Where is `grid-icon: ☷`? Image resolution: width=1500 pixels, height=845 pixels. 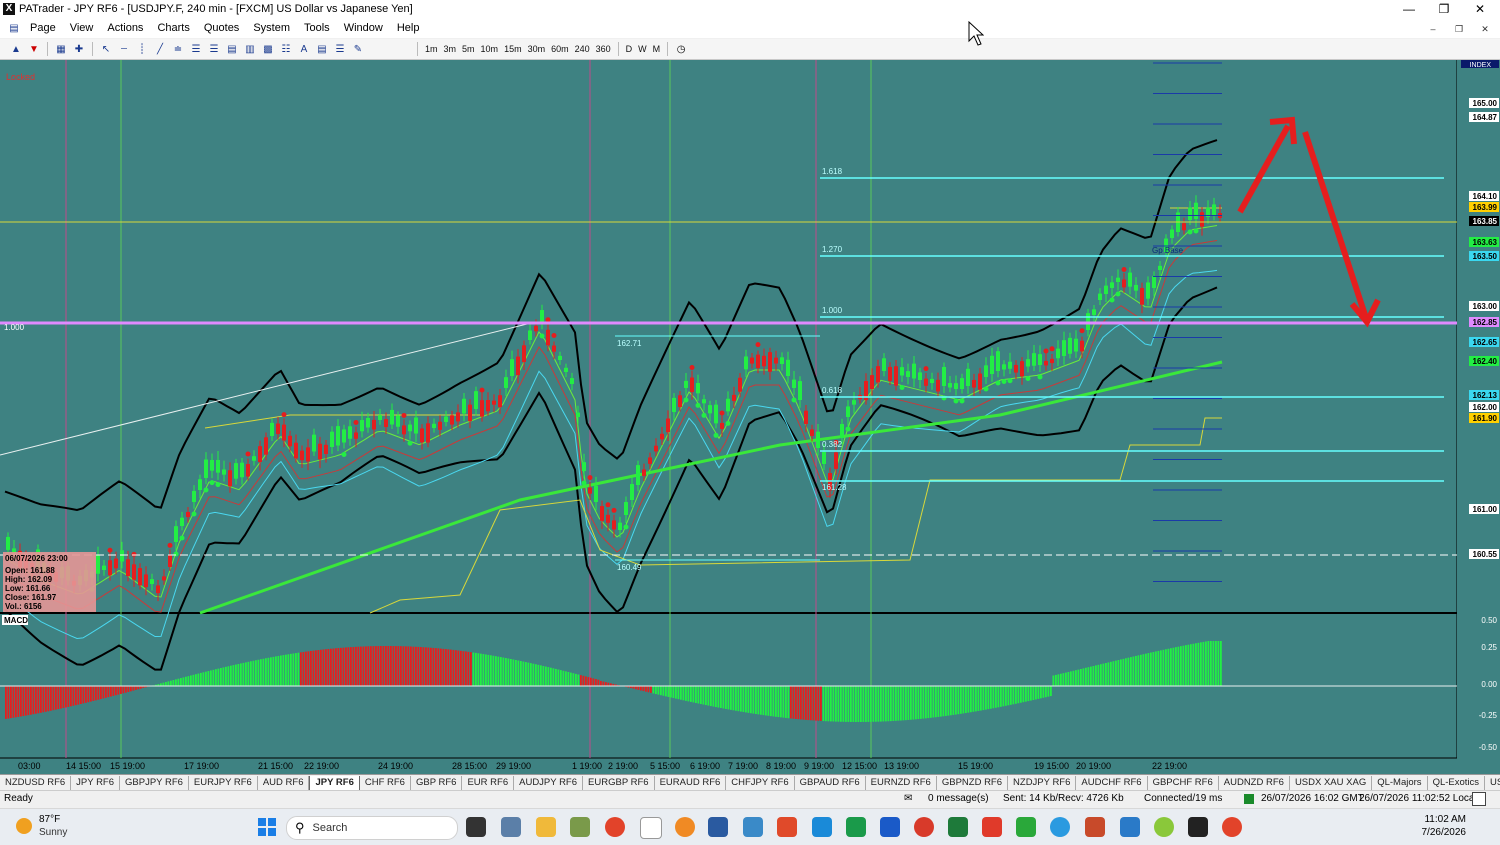 grid-icon: ☷ is located at coordinates (286, 49).